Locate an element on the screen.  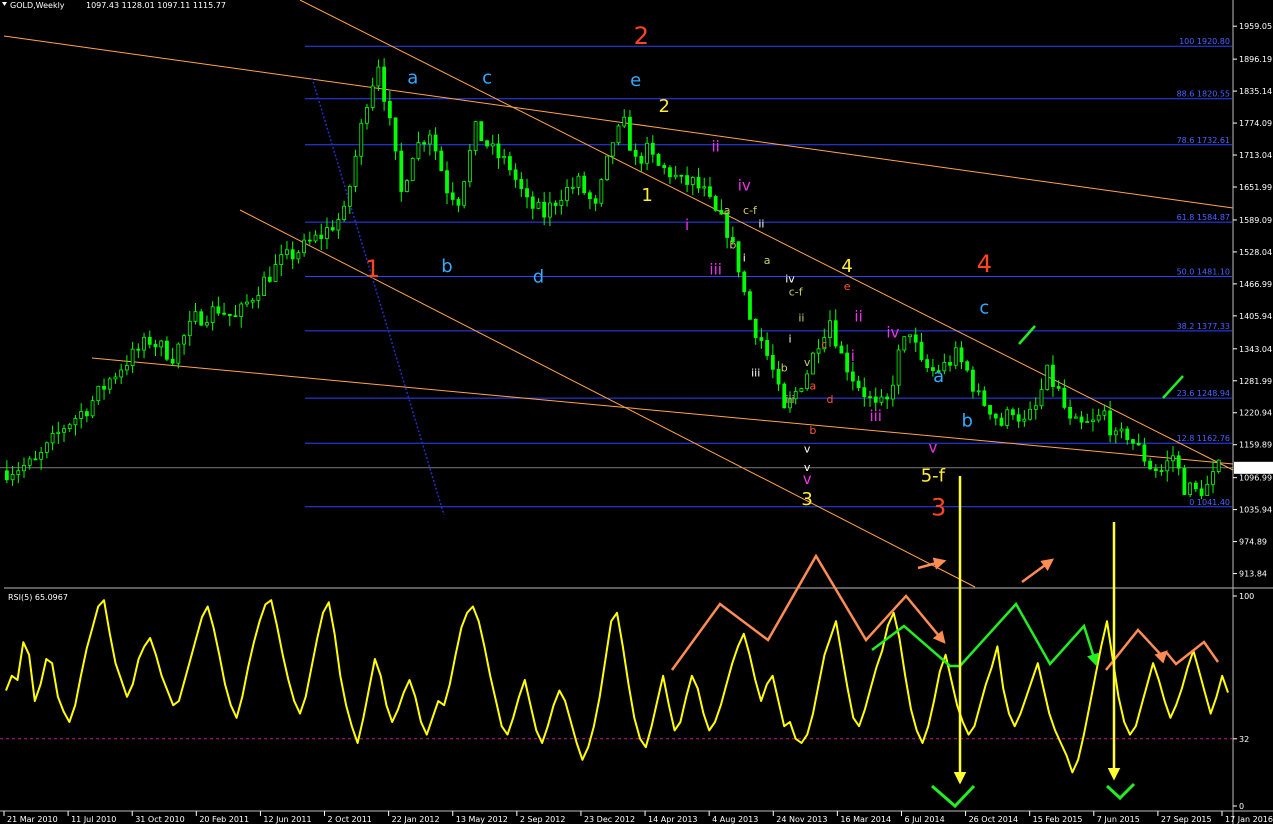
rsi-title: RSI(5) 65.0967 is located at coordinates (38, 597).